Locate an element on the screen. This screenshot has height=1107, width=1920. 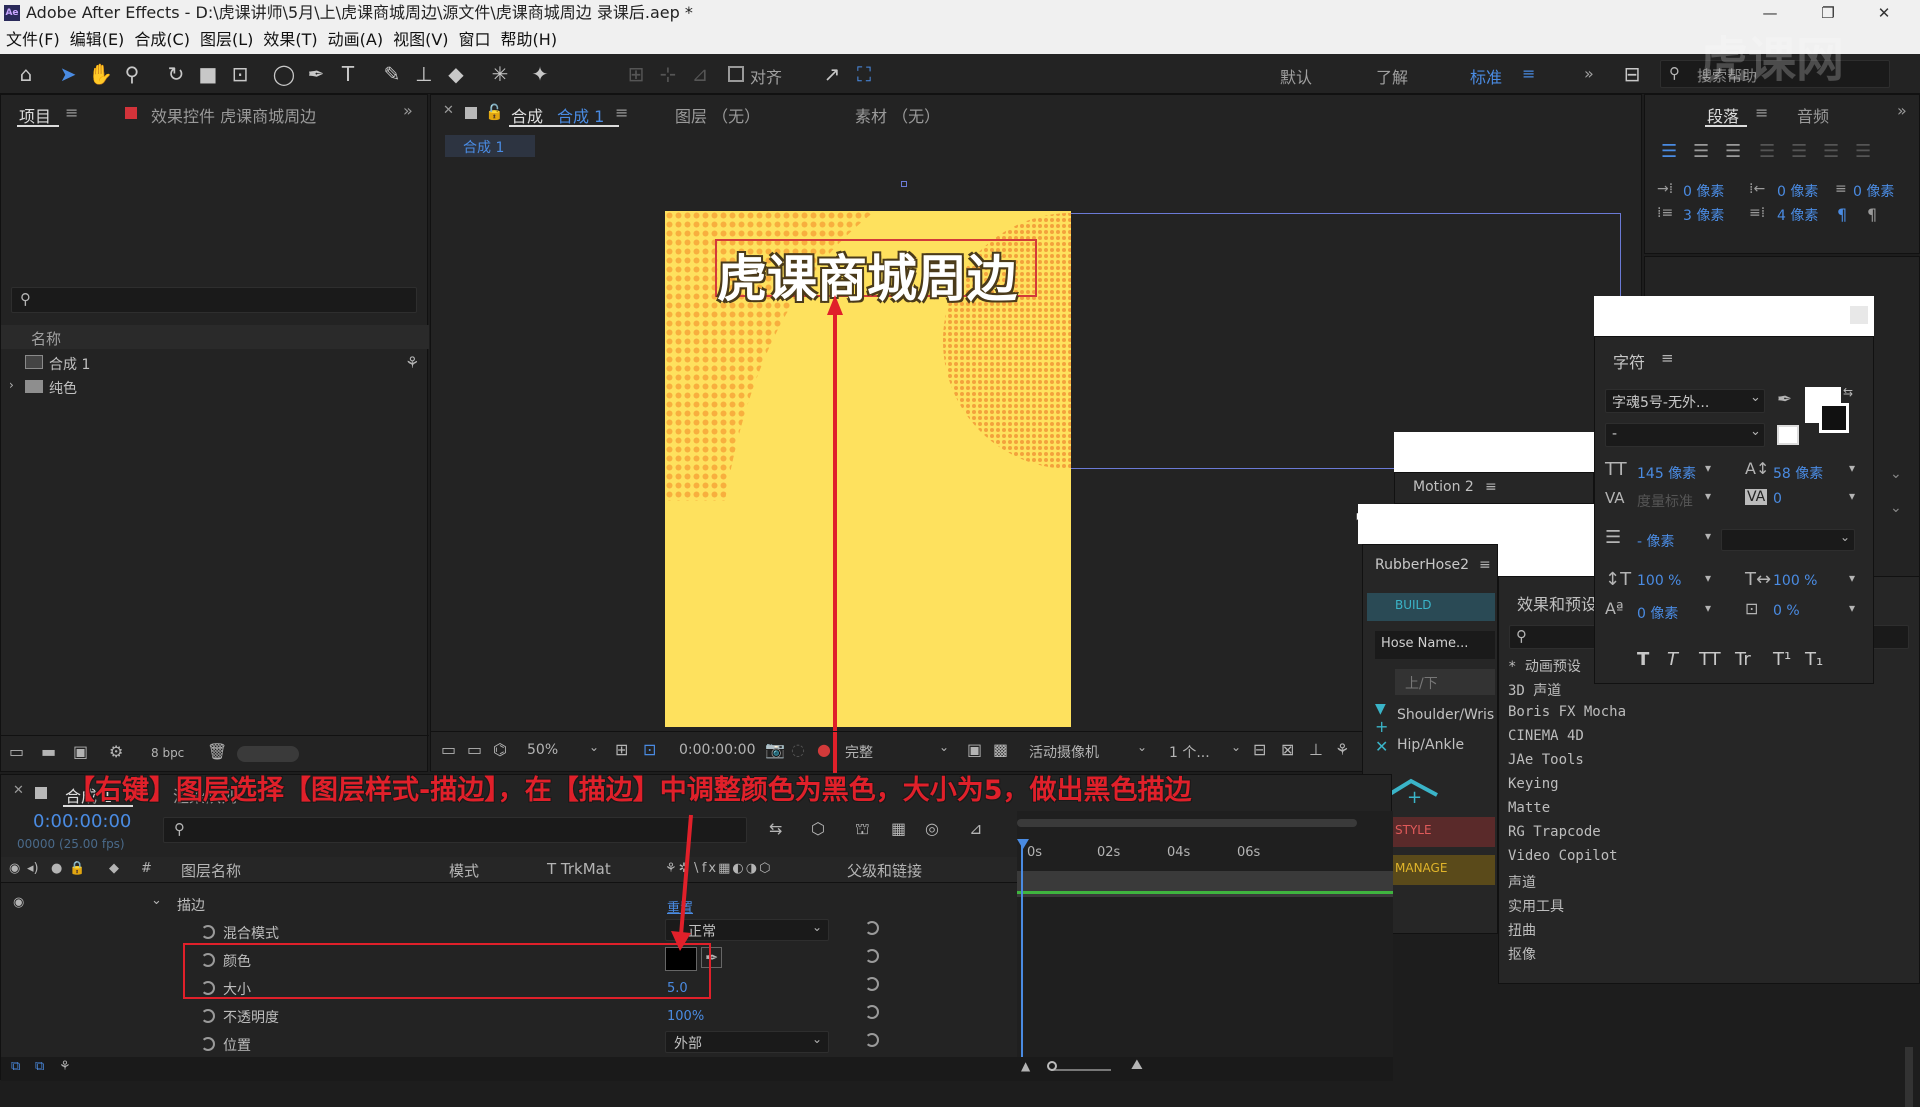
toggle-layer-icon: ⧉ is located at coordinates (15, 1066).